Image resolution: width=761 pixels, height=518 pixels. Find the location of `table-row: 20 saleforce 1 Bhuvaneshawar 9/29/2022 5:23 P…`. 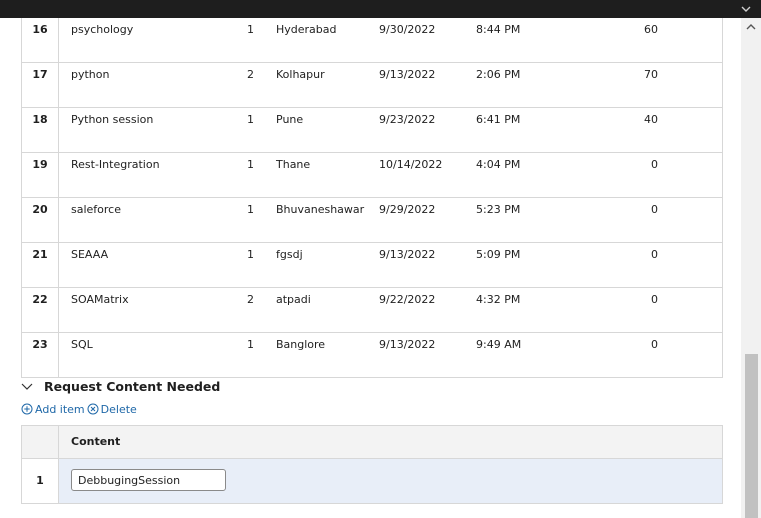

table-row: 20 saleforce 1 Bhuvaneshawar 9/29/2022 5:23 P… is located at coordinates (372, 220).